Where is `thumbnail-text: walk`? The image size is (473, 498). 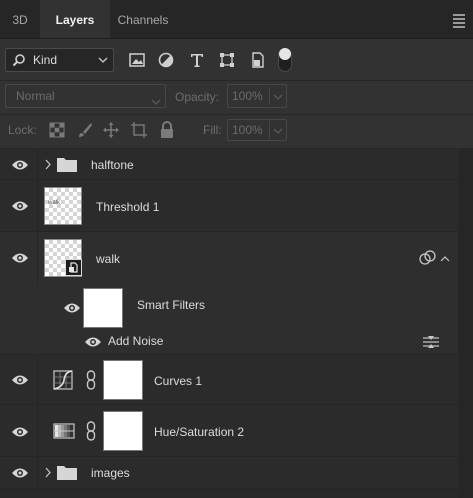 thumbnail-text: walk is located at coordinates (54, 203).